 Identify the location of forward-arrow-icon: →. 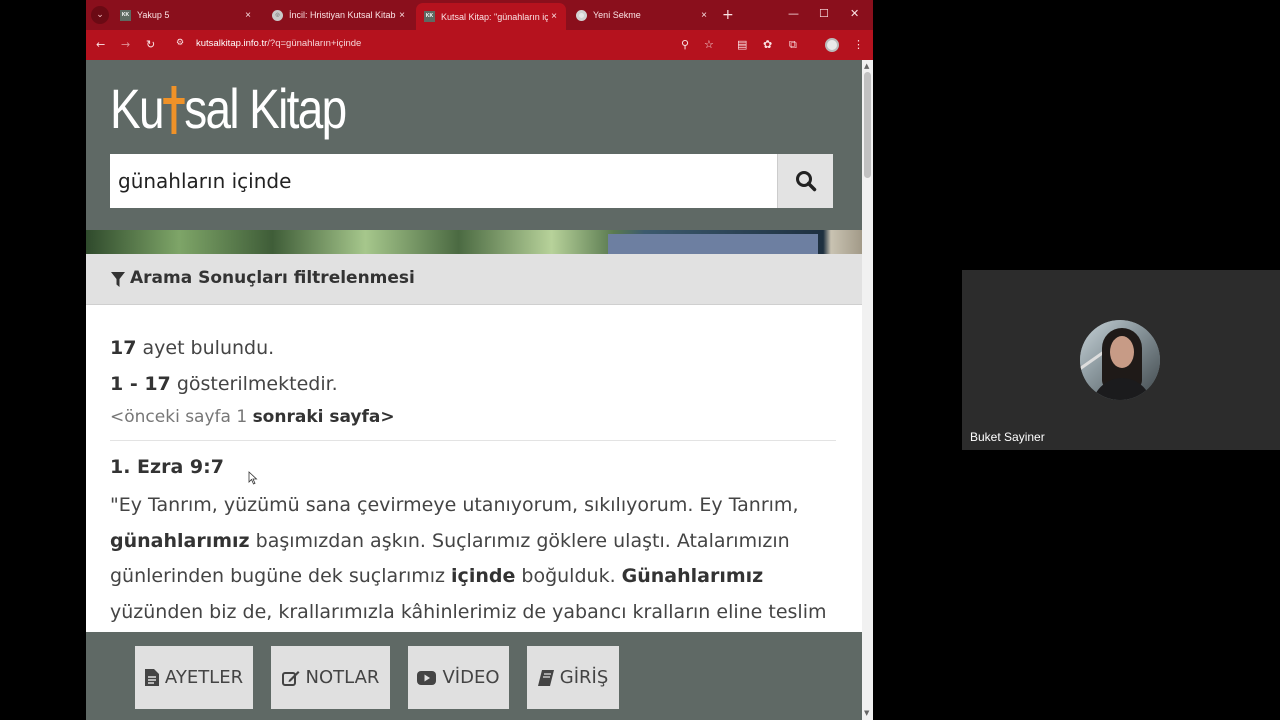
(125, 45).